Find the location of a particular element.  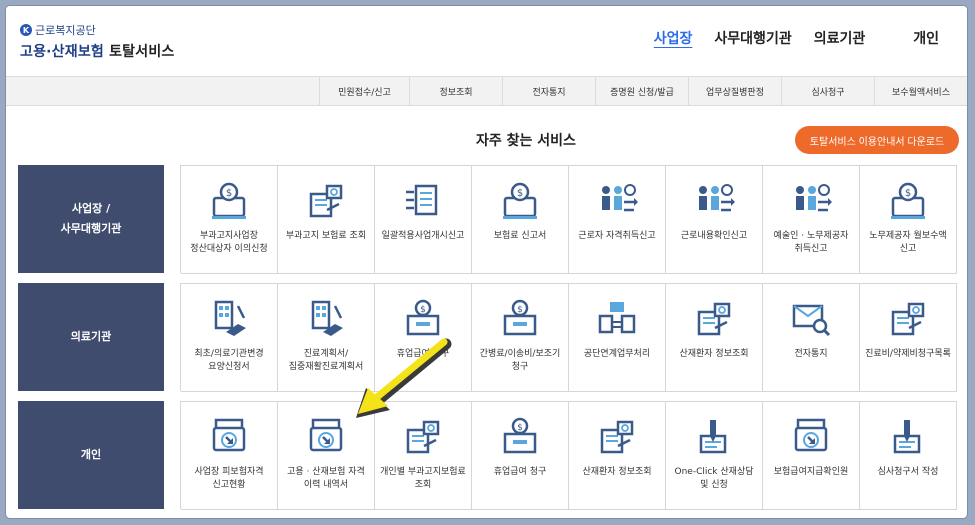

nav-business: 사업장 is located at coordinates (673, 38).